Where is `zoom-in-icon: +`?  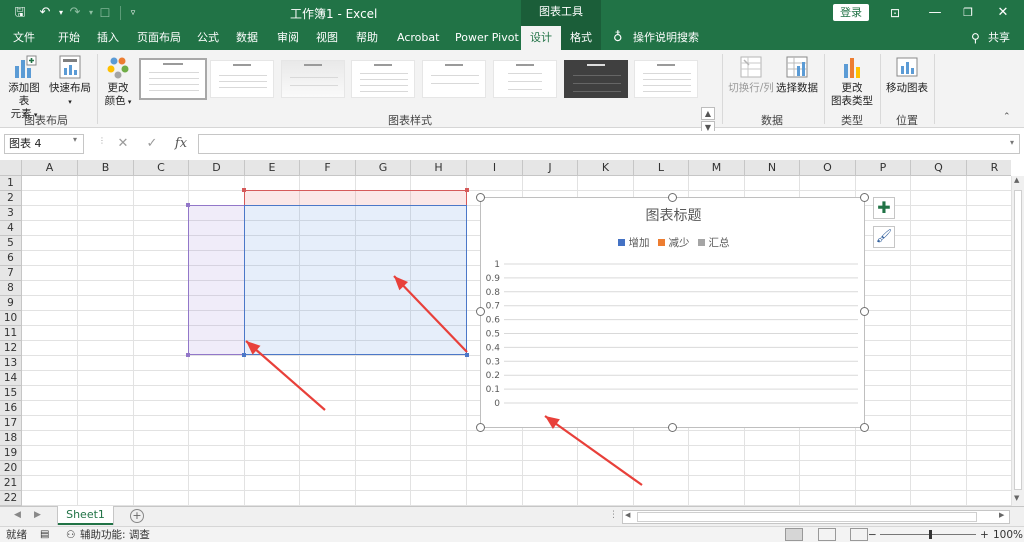 zoom-in-icon: + is located at coordinates (984, 535).